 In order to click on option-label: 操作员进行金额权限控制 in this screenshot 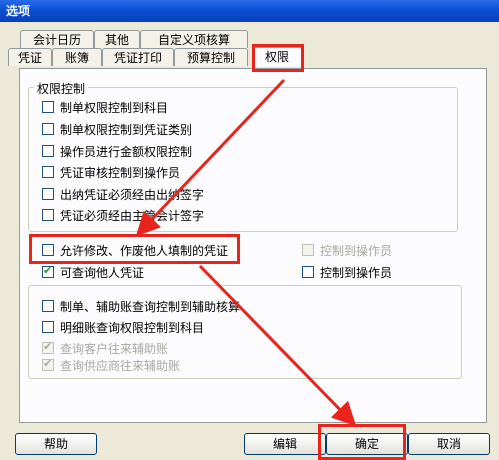, I will do `click(126, 151)`.